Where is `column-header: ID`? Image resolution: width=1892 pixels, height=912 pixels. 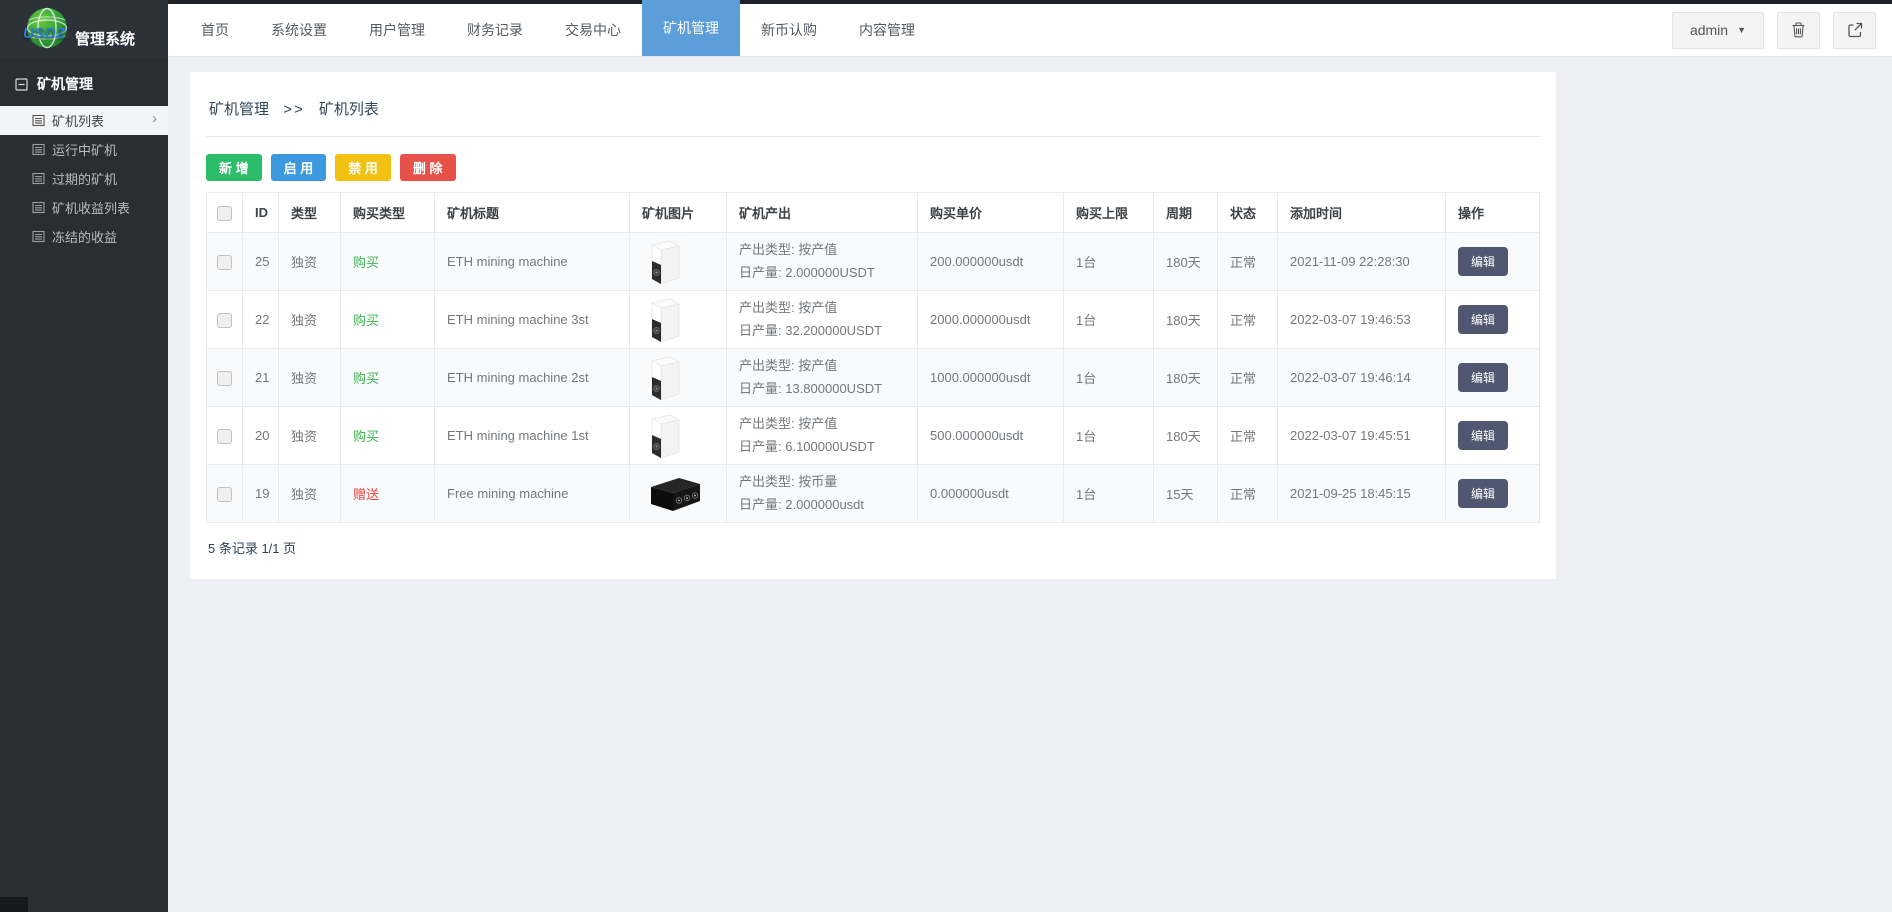
column-header: ID is located at coordinates (260, 212).